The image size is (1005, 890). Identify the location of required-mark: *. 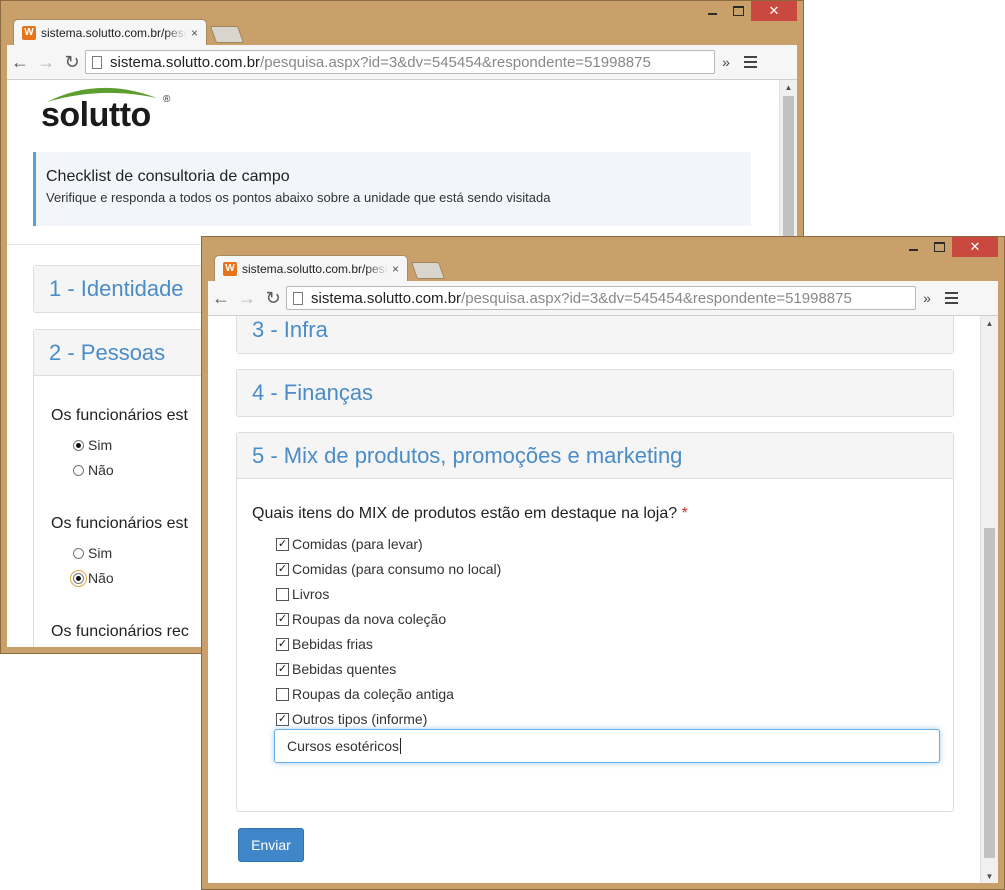
(684, 513).